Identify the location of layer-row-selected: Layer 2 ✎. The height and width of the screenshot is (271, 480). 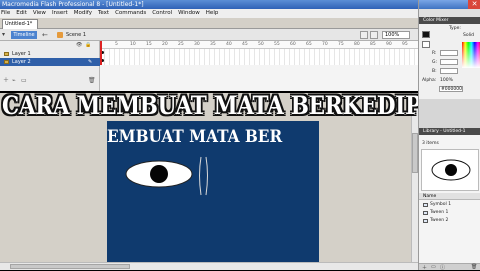
(50, 62).